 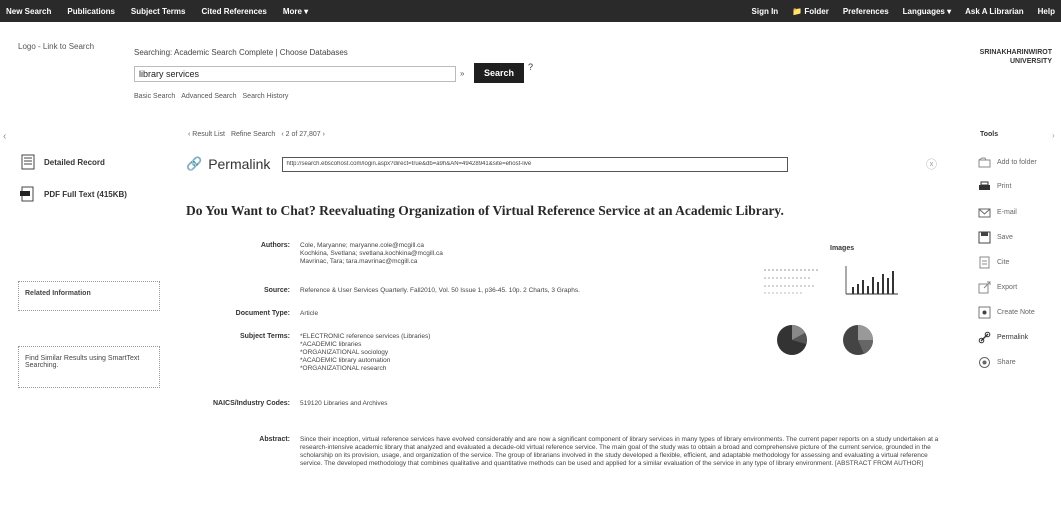 I want to click on tool-add-to-folder: Add to folder, so click(x=1007, y=162).